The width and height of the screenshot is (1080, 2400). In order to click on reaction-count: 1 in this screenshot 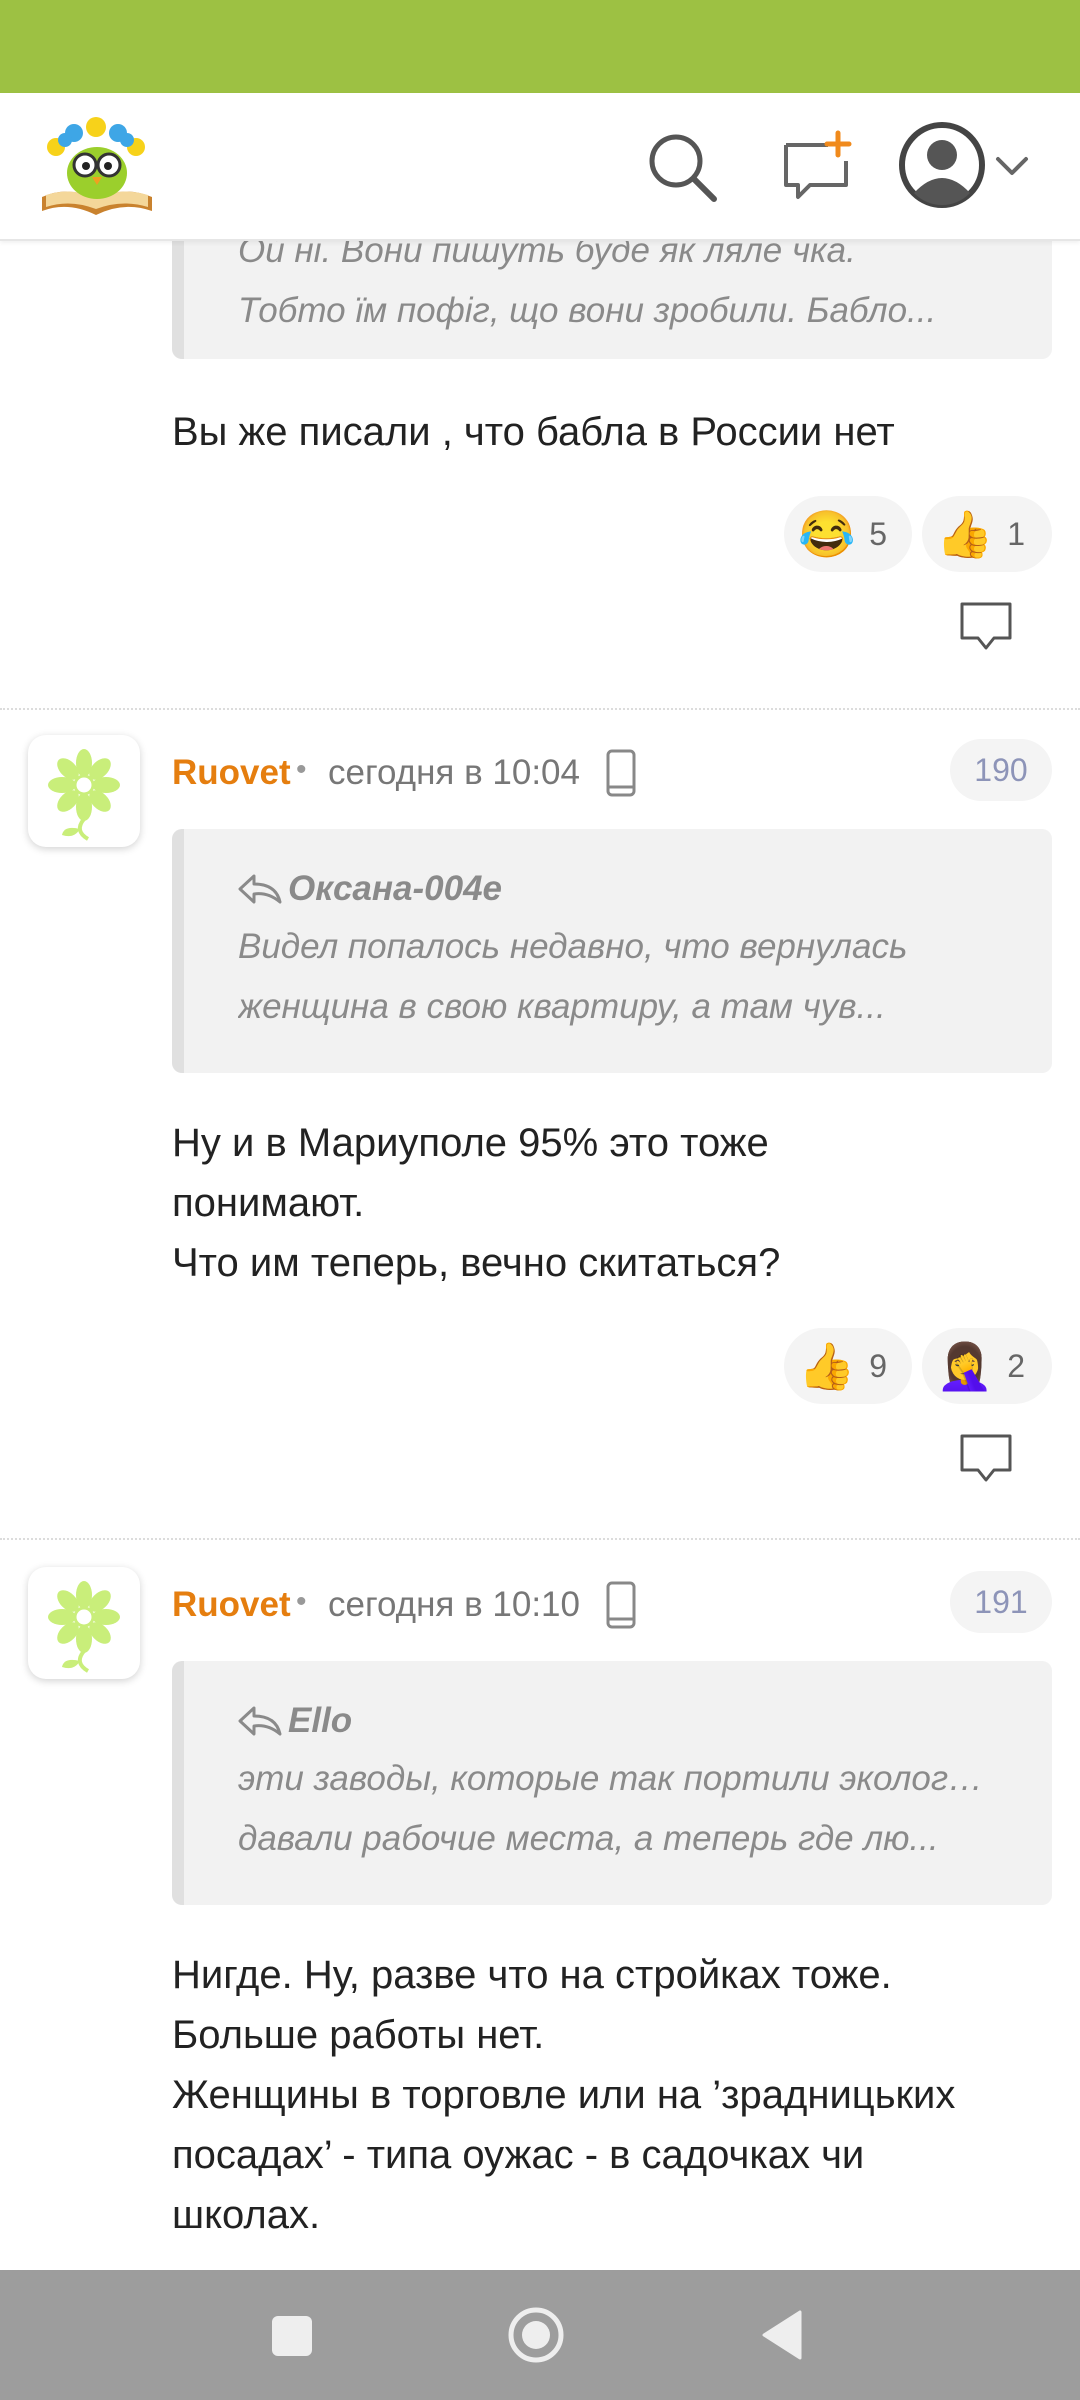, I will do `click(1016, 533)`.